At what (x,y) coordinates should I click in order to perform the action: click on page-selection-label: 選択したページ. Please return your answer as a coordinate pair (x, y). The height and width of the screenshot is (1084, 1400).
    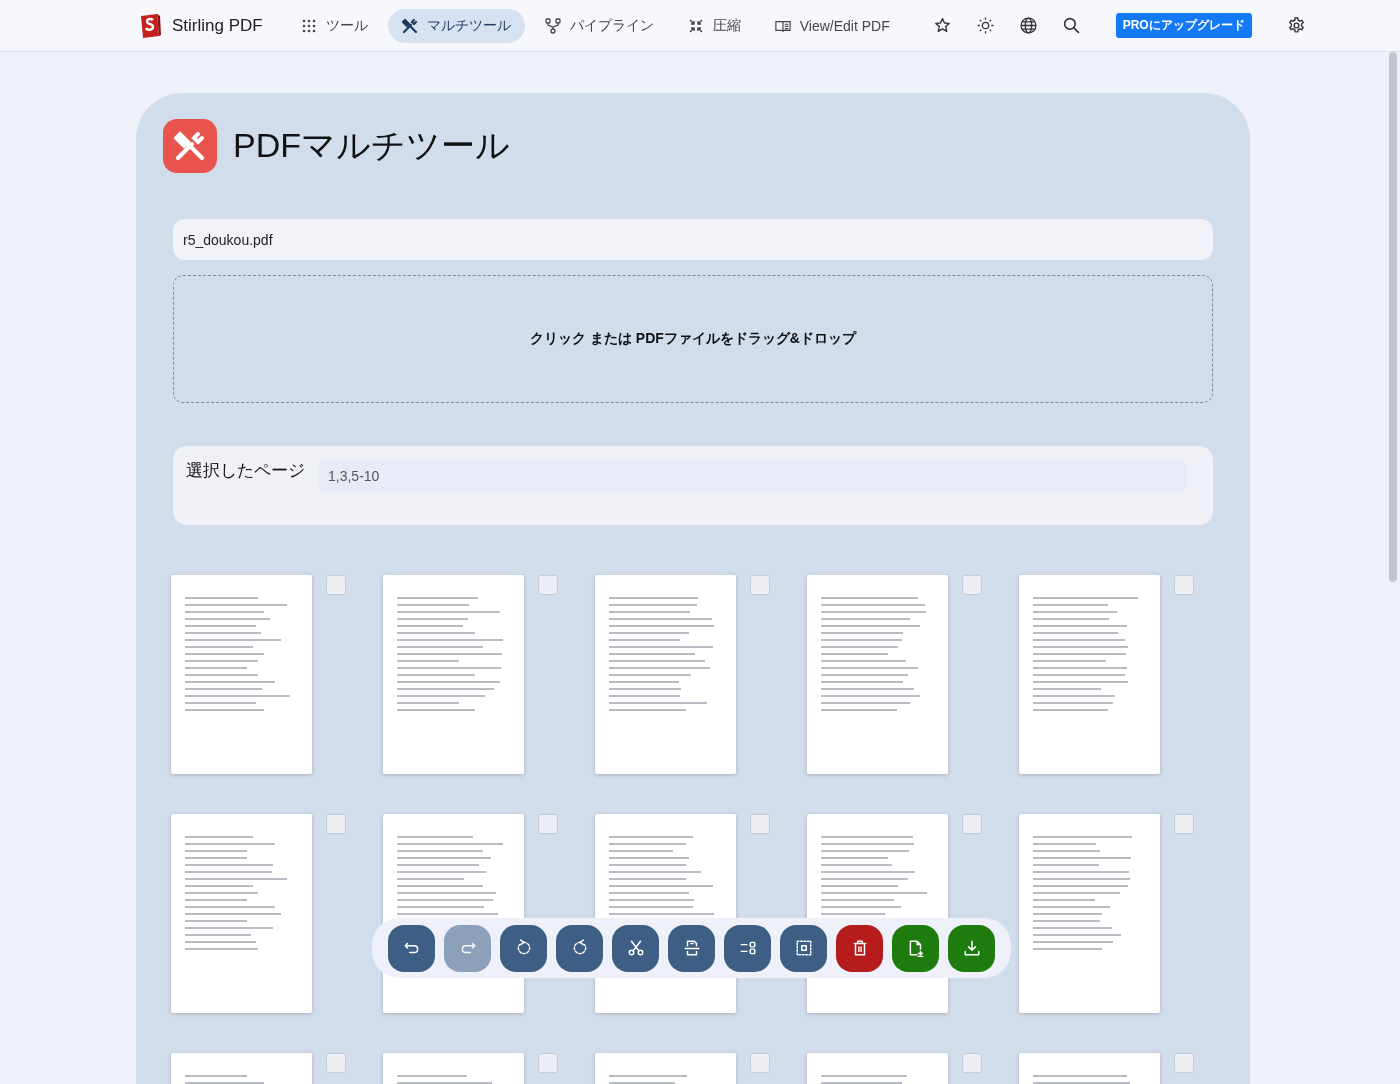
    Looking at the image, I should click on (245, 471).